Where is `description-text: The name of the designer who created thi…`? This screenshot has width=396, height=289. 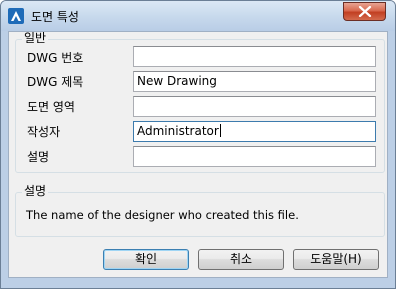 description-text: The name of the designer who created thi… is located at coordinates (162, 215).